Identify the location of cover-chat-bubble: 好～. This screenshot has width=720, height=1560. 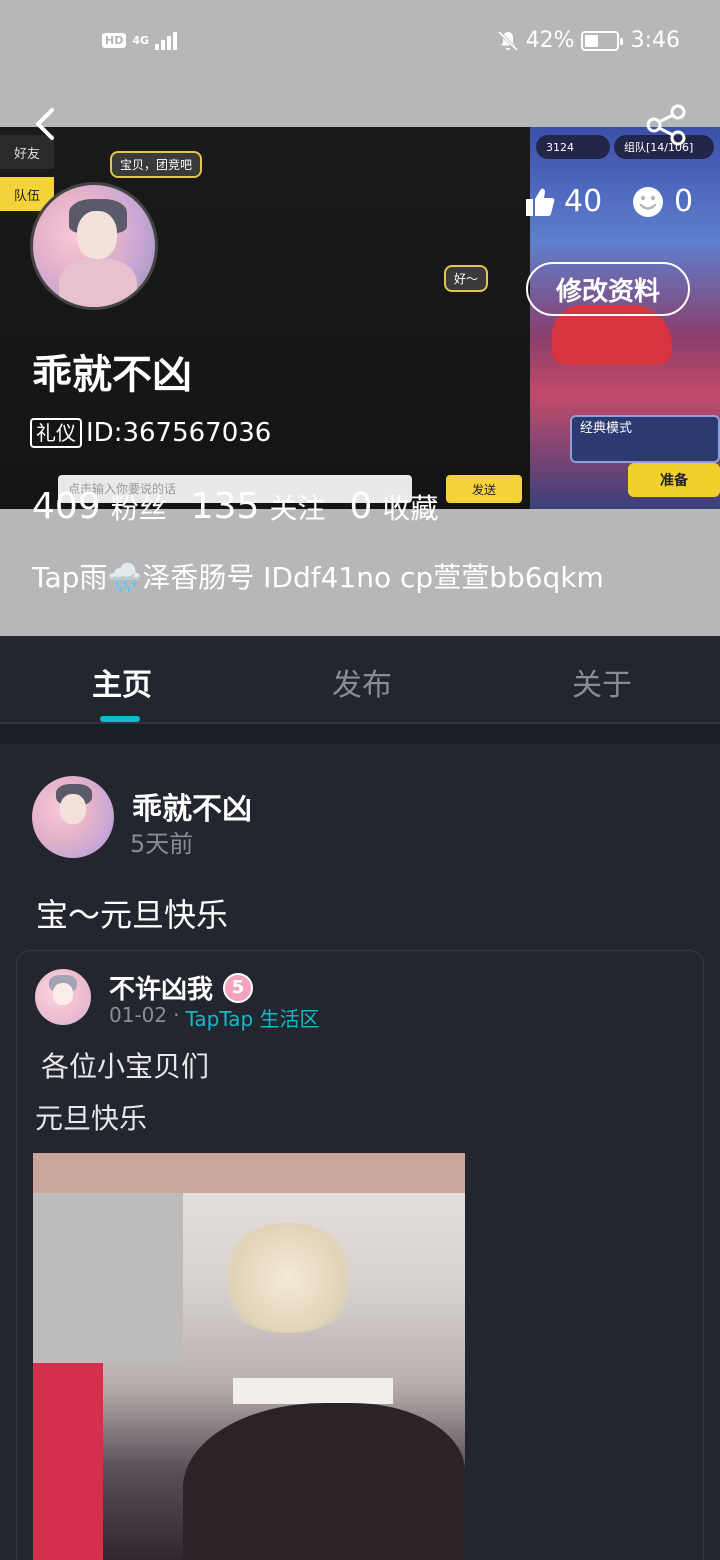
(466, 278).